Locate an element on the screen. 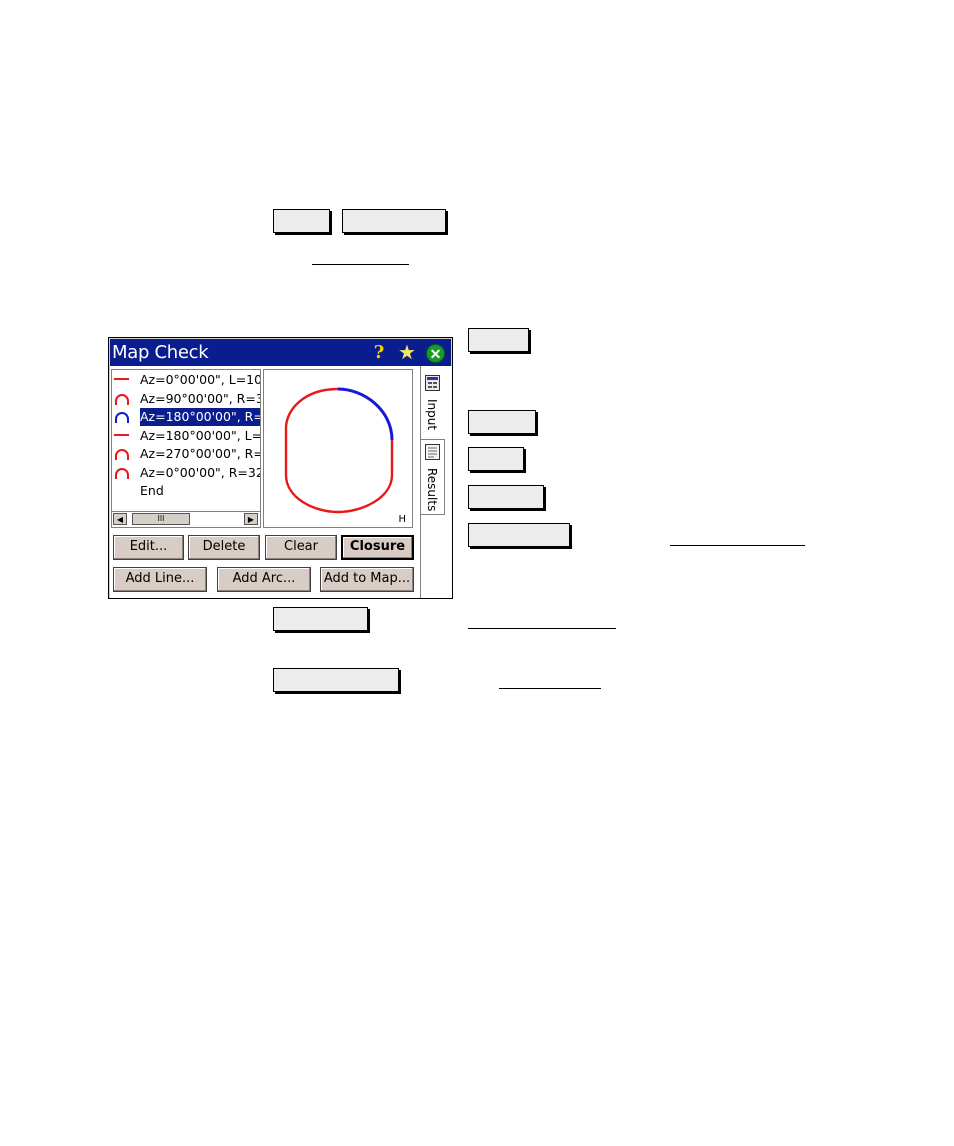 This screenshot has width=954, height=1146. list-item: Az=90°00'00", R=32 is located at coordinates (186, 399).